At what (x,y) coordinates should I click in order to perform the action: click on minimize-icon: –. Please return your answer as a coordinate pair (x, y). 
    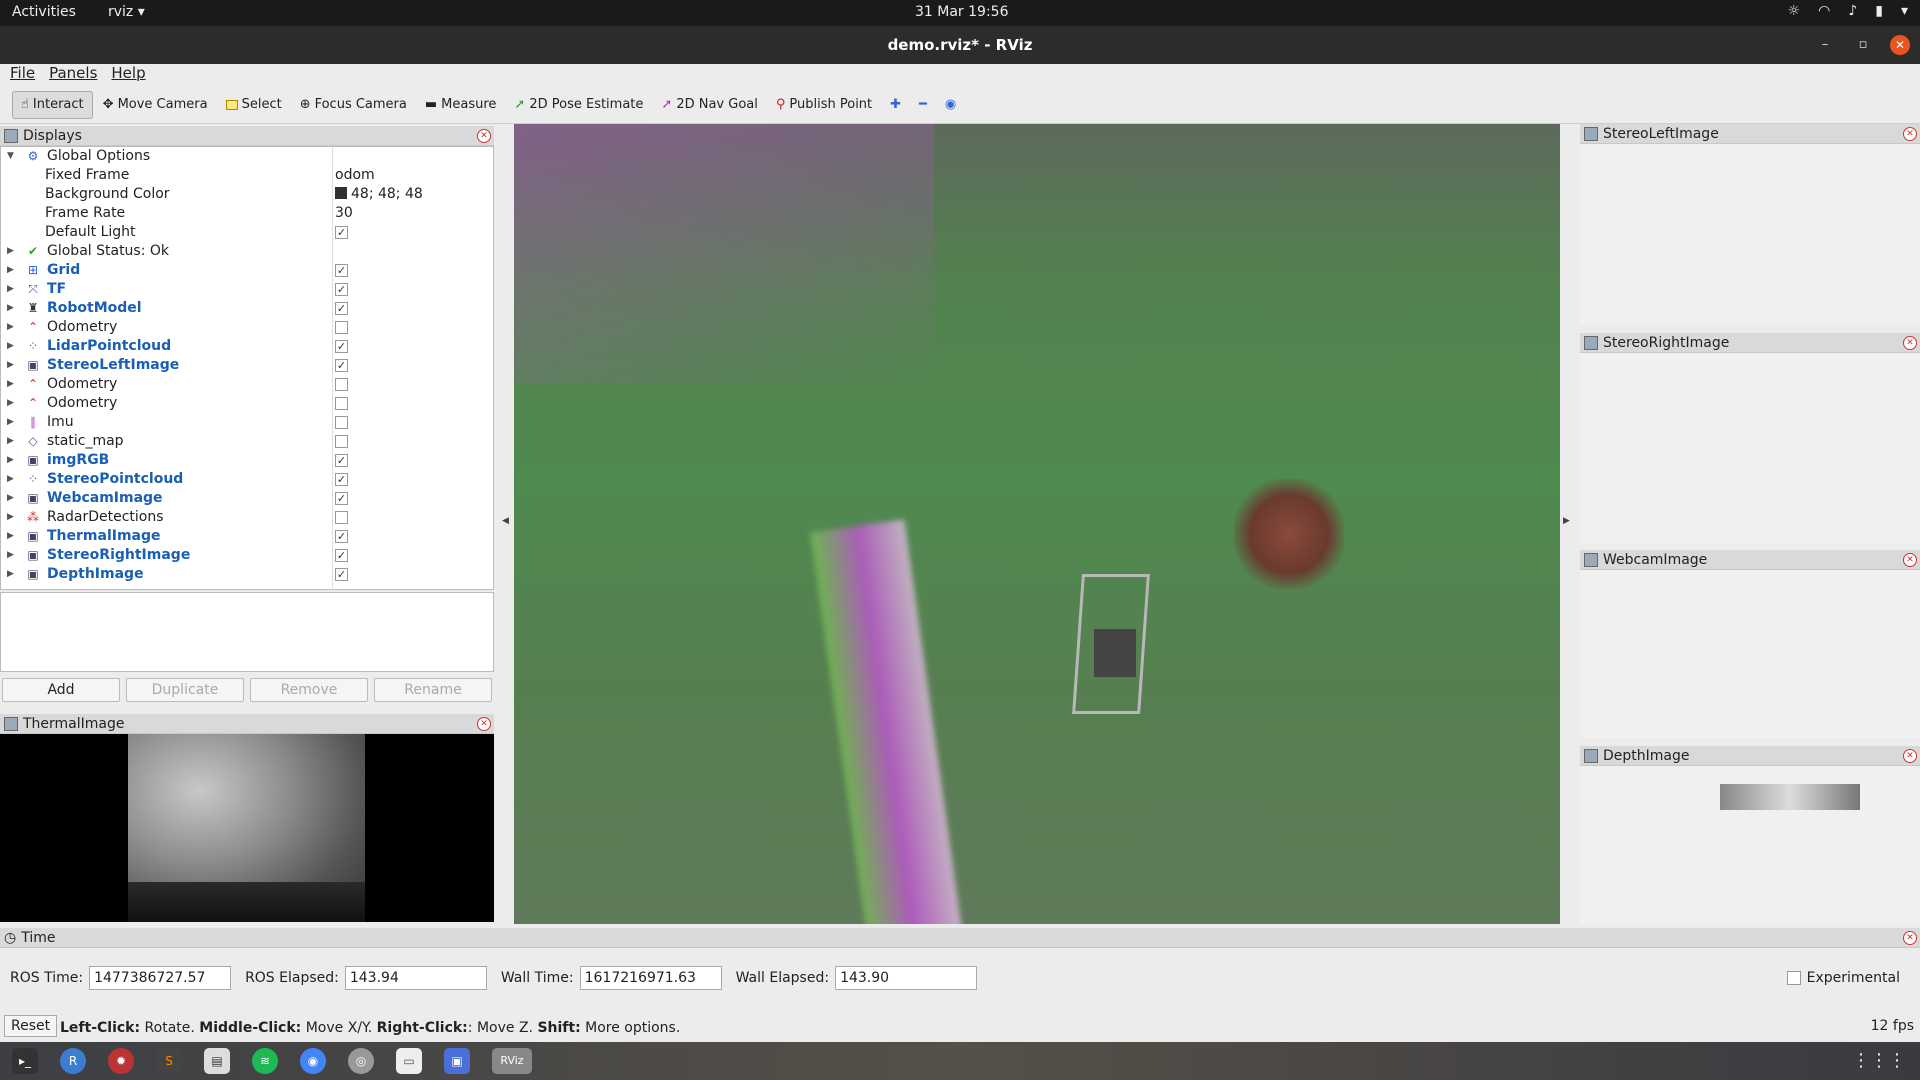
    Looking at the image, I should click on (1825, 45).